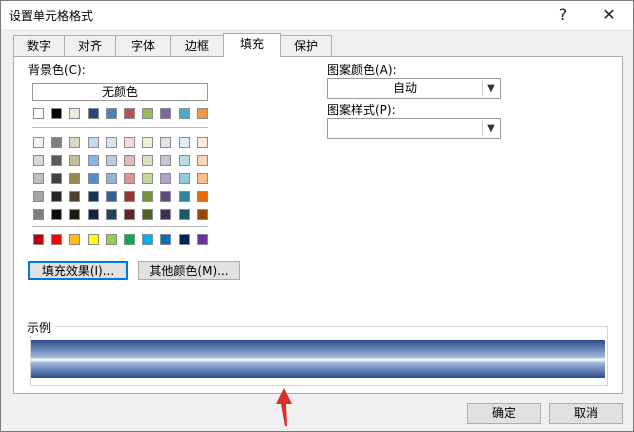 The height and width of the screenshot is (432, 634). I want to click on sample-label: 示例, so click(39, 327).